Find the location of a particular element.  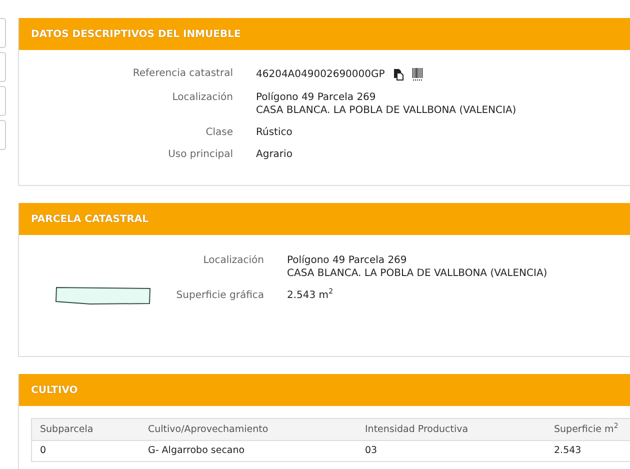

table-cell: 03 is located at coordinates (451, 451).